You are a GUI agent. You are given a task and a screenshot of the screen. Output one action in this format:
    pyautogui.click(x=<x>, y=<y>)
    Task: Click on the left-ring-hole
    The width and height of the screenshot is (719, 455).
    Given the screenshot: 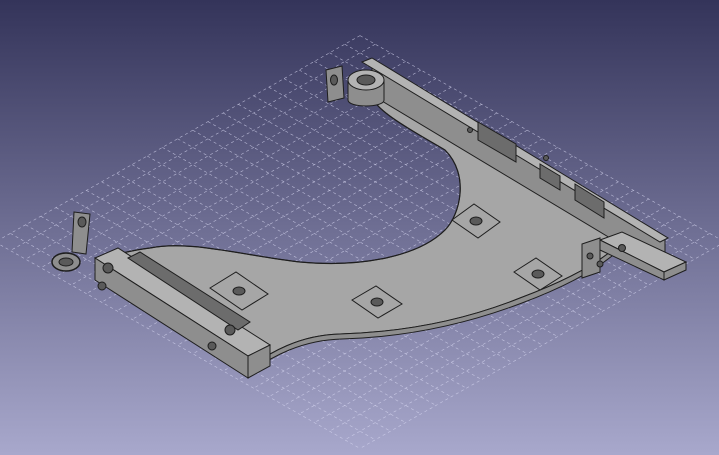 What is the action you would take?
    pyautogui.click(x=66, y=262)
    